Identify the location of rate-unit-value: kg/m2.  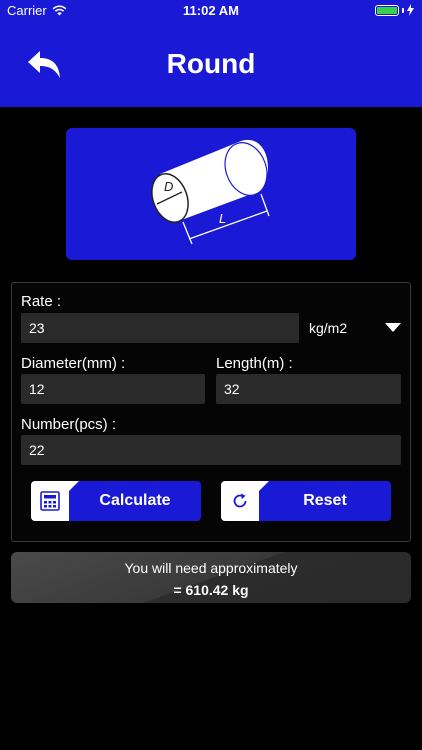
(328, 328).